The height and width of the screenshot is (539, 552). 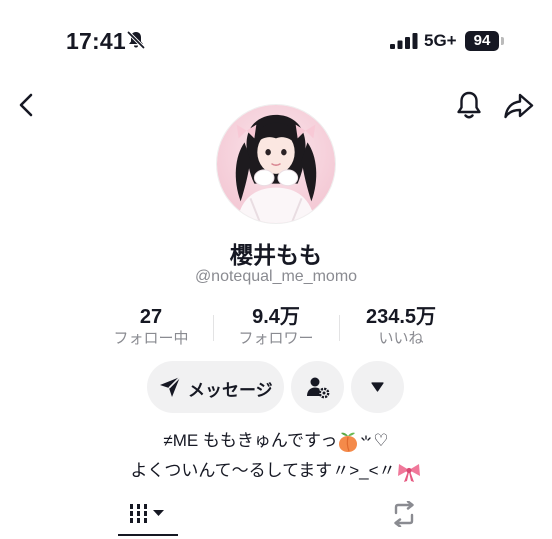 What do you see at coordinates (263, 470) in the screenshot?
I see `bio-line-2-text: よくついんて〜るしてます〃>_<〃` at bounding box center [263, 470].